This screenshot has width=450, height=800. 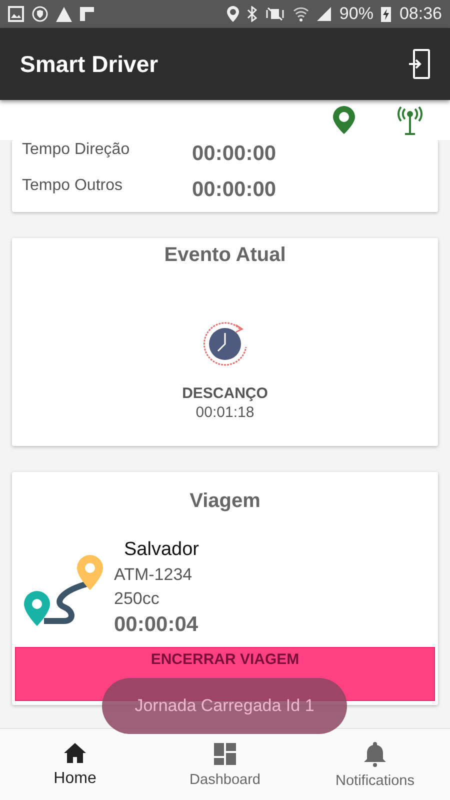 What do you see at coordinates (225, 412) in the screenshot?
I see `event-time: 00:01:18` at bounding box center [225, 412].